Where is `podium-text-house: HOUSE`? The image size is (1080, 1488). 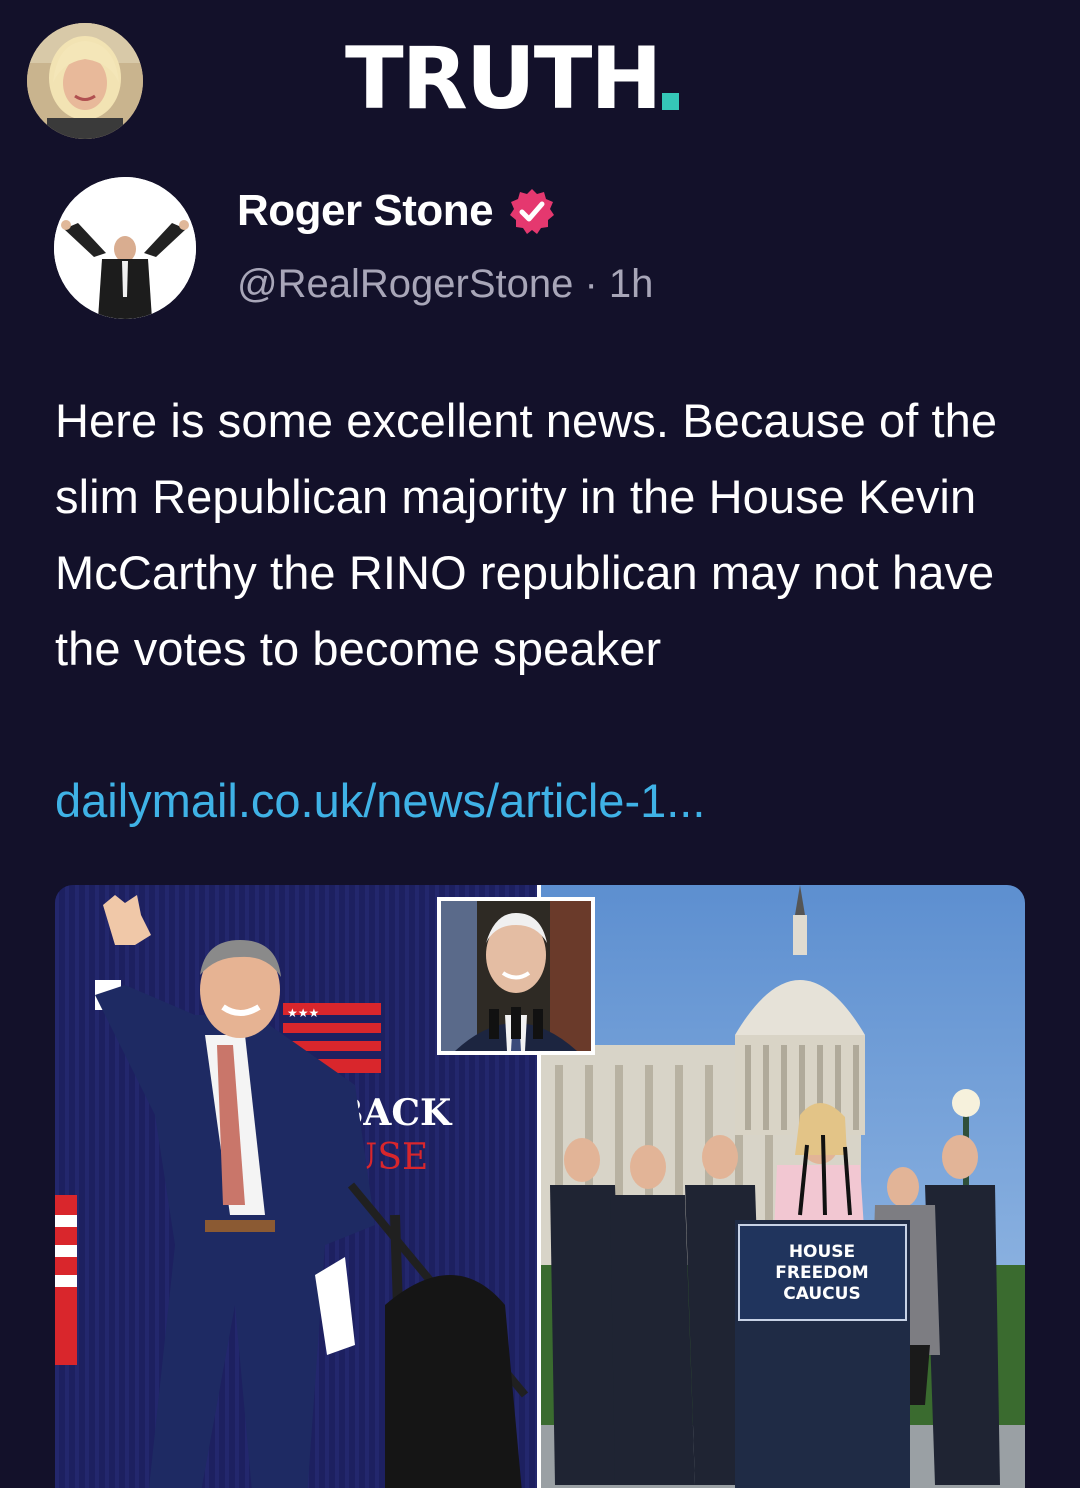 podium-text-house: HOUSE is located at coordinates (822, 1252).